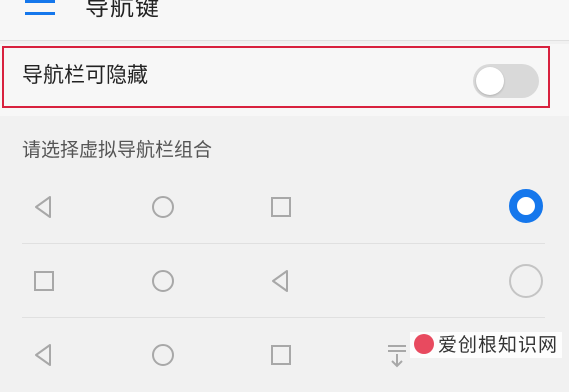  What do you see at coordinates (40, 11) in the screenshot?
I see `menu-icon` at bounding box center [40, 11].